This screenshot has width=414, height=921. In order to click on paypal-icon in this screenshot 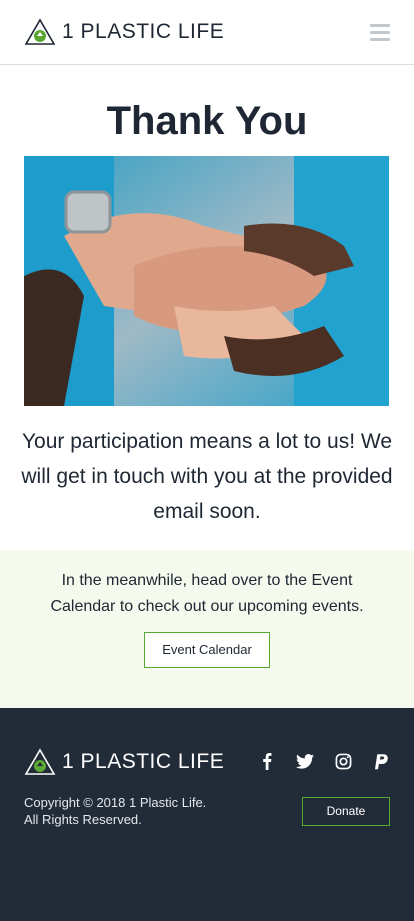, I will do `click(381, 761)`.